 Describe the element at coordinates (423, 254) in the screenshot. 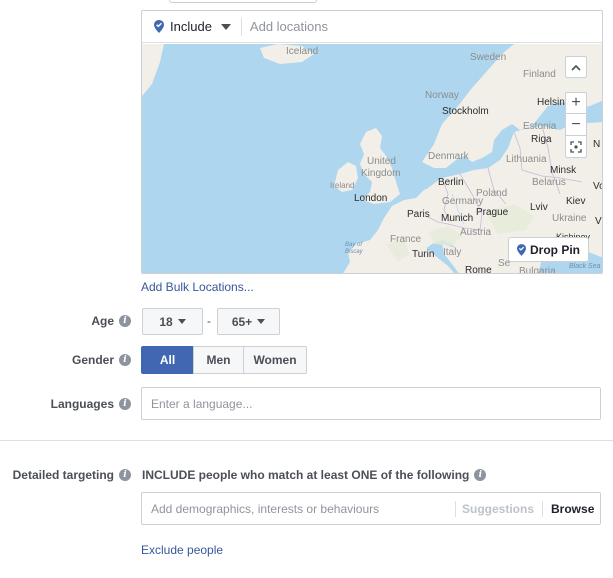

I see `map-label-turin: Turin` at that location.